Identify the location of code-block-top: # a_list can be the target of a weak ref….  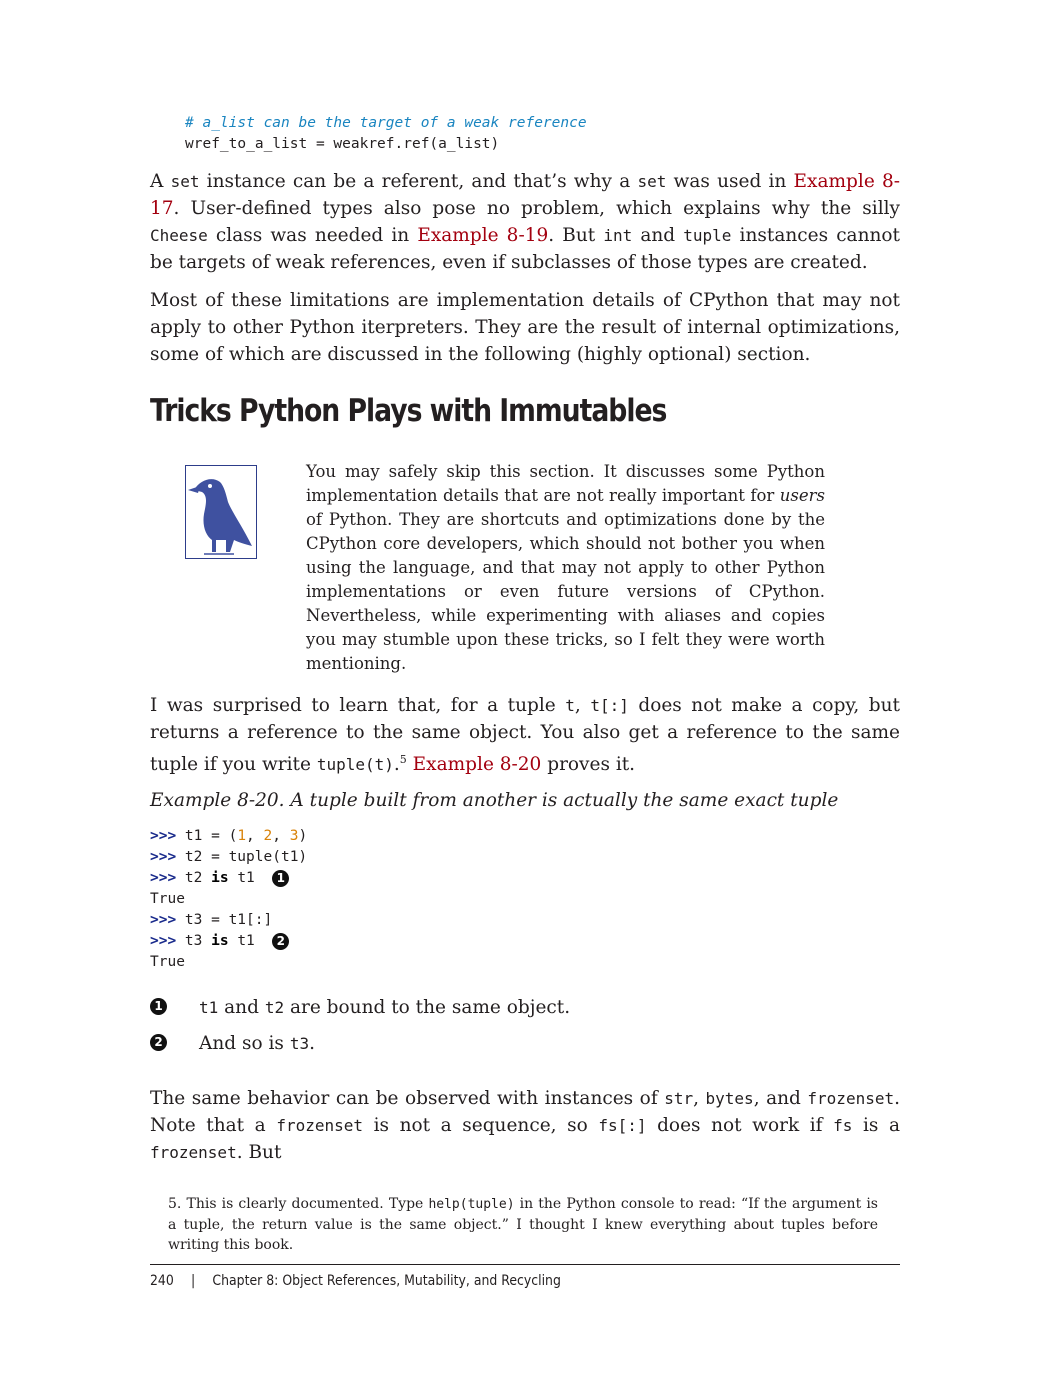
(386, 134).